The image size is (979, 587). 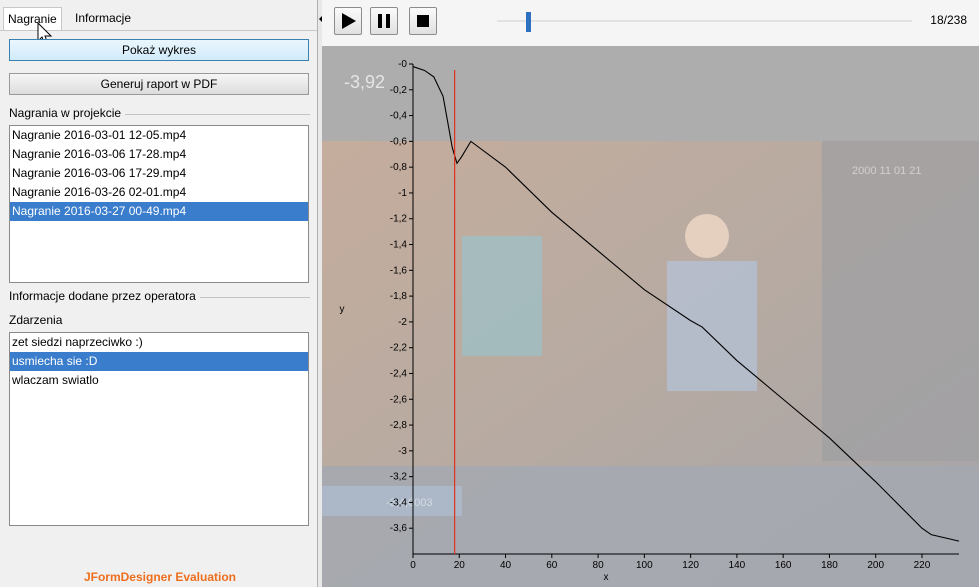 I want to click on player-toolbar: 18/238, so click(x=650, y=23).